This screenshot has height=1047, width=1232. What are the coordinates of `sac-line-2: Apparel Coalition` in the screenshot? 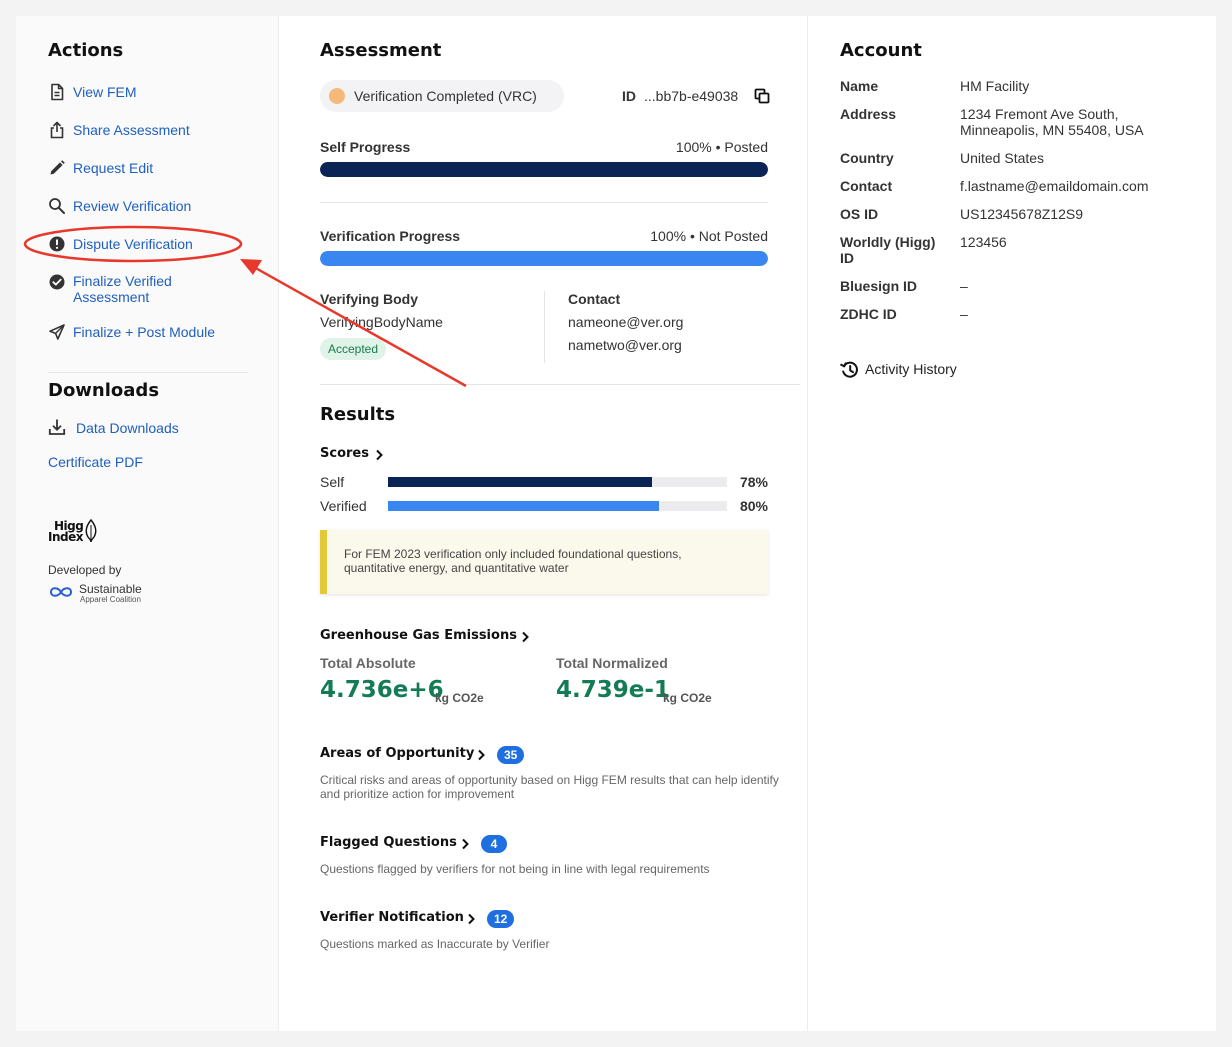 It's located at (110, 599).